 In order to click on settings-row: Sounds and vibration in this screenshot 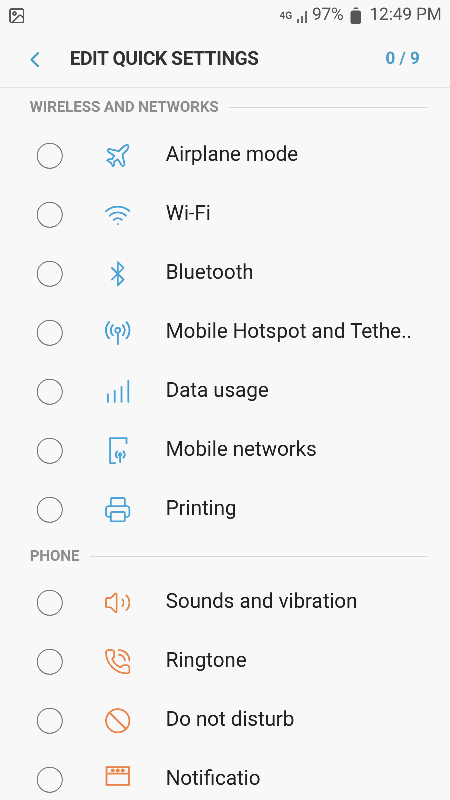, I will do `click(225, 602)`.